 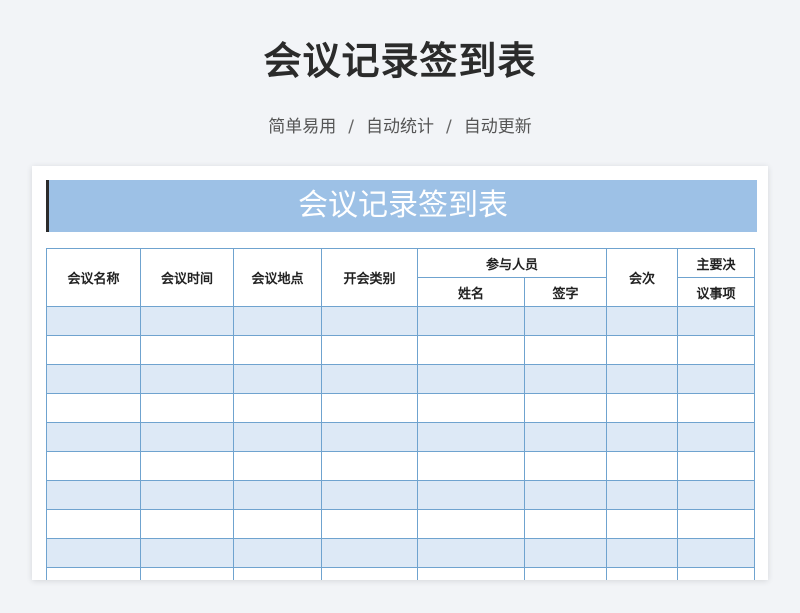 What do you see at coordinates (497, 127) in the screenshot?
I see `subtitle-item-auto-update: 自动更新` at bounding box center [497, 127].